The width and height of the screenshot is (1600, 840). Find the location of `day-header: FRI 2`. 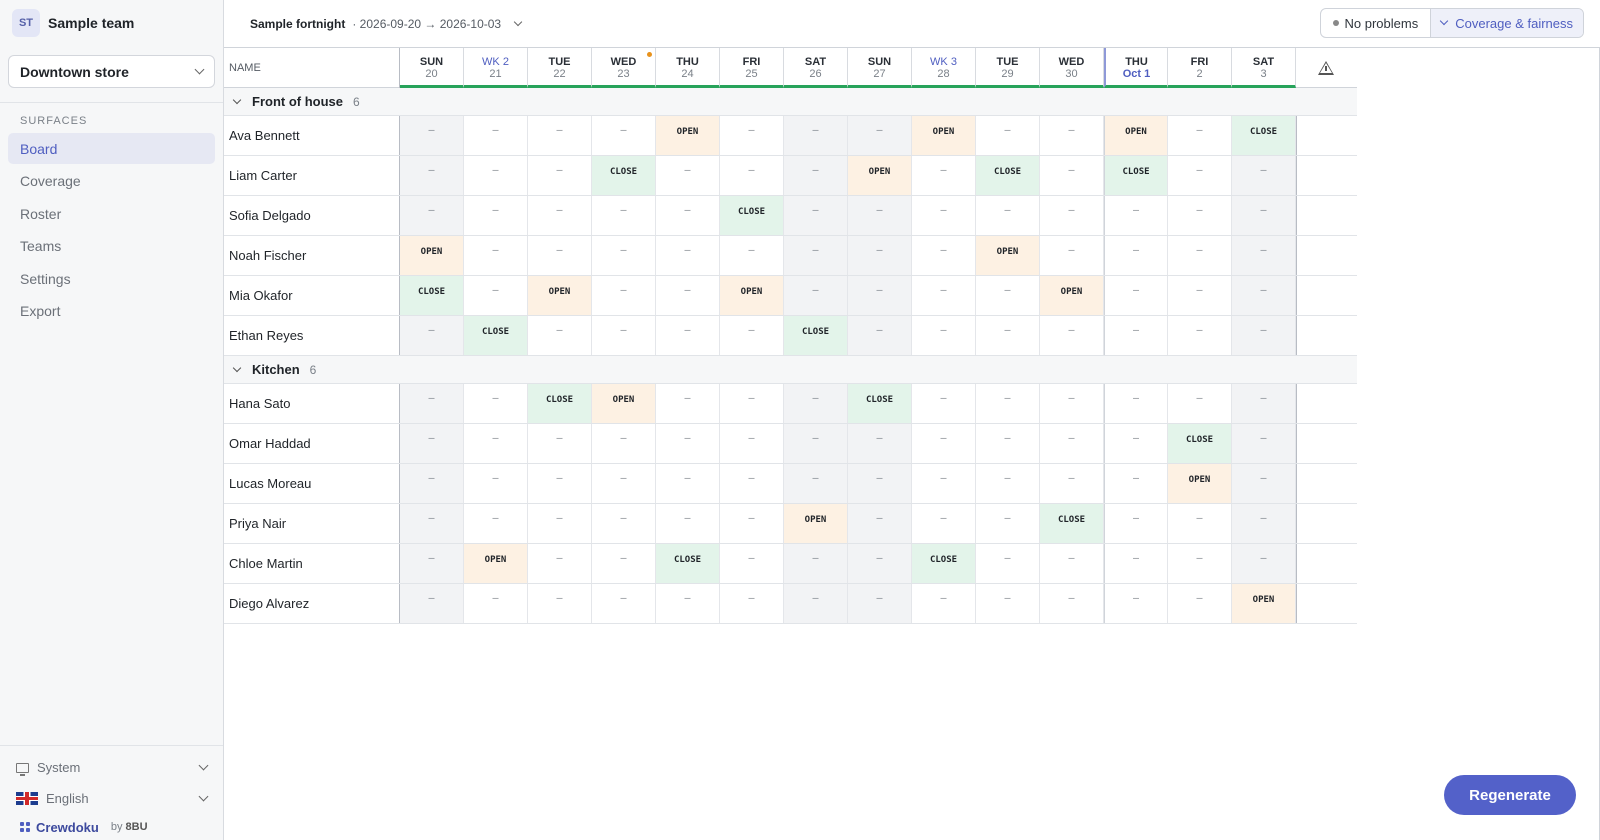

day-header: FRI 2 is located at coordinates (1200, 68).